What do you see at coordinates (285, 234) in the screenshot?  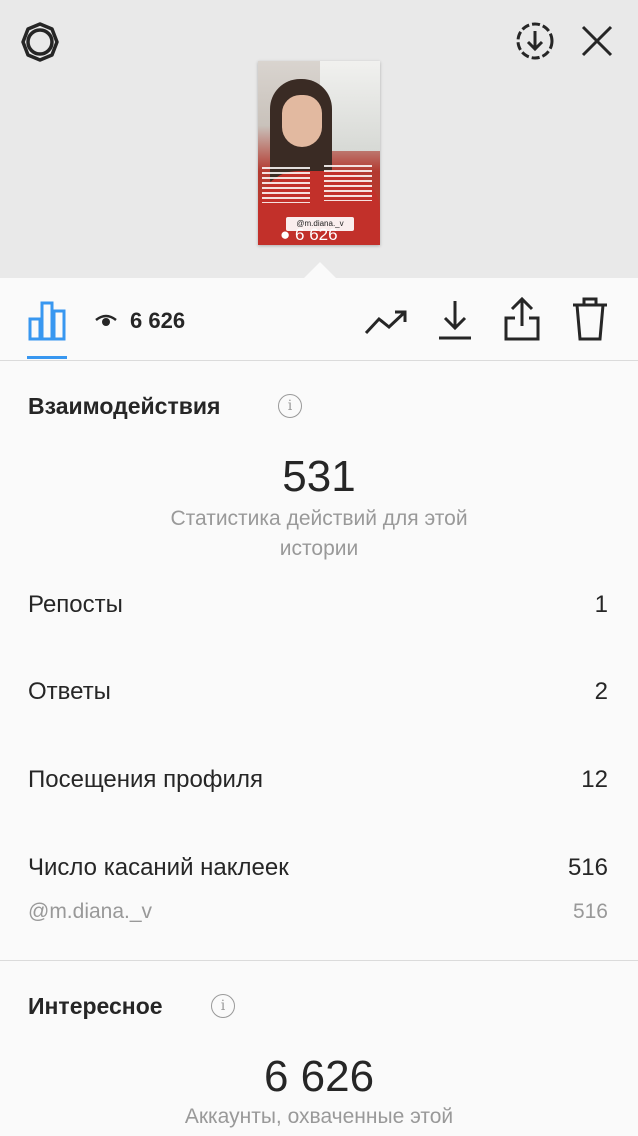 I see `eye-icon: ●` at bounding box center [285, 234].